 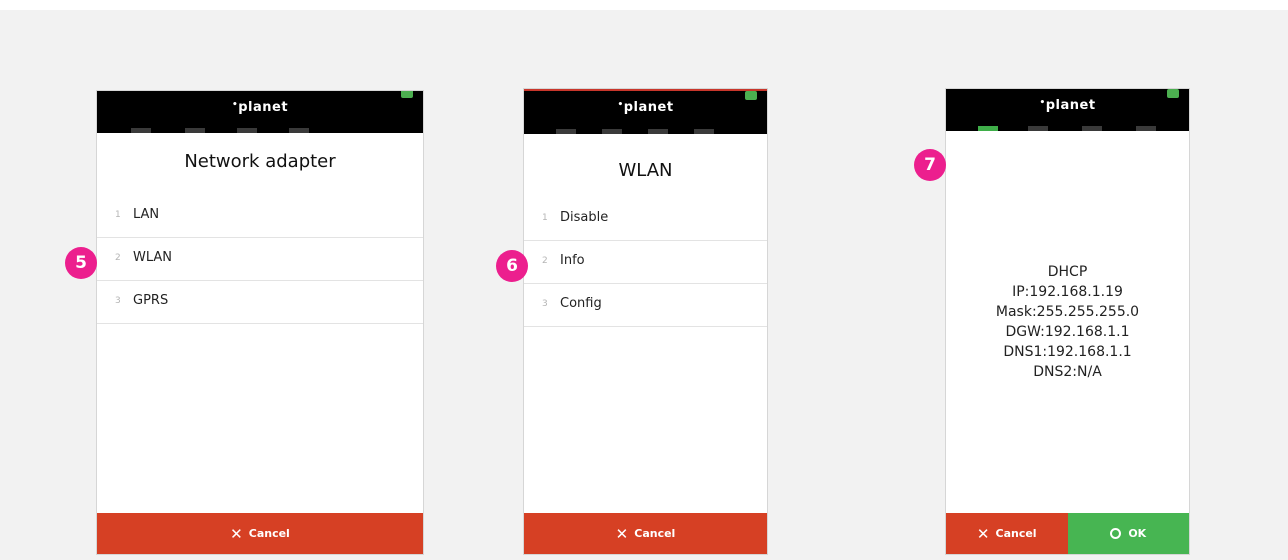 I want to click on info-line: IP:192.168.1.19, so click(x=1067, y=292).